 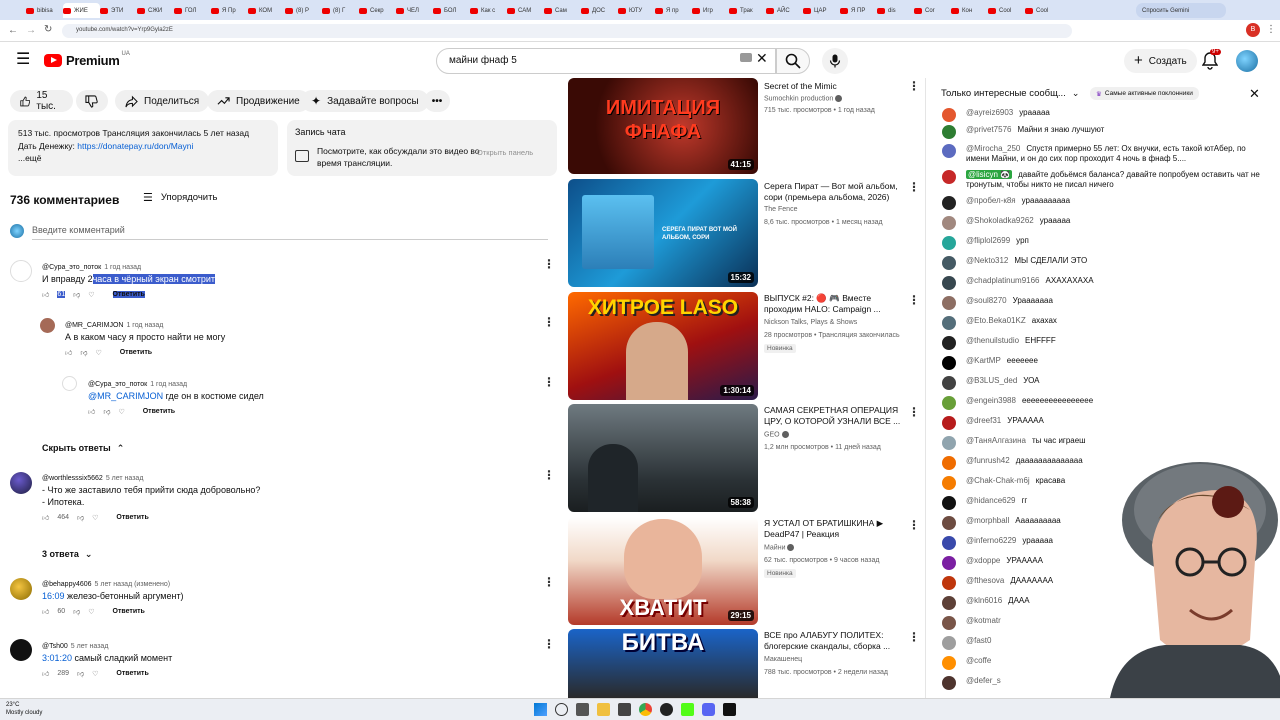 What do you see at coordinates (673, 10) in the screenshot?
I see `browser-tab: Я пр` at bounding box center [673, 10].